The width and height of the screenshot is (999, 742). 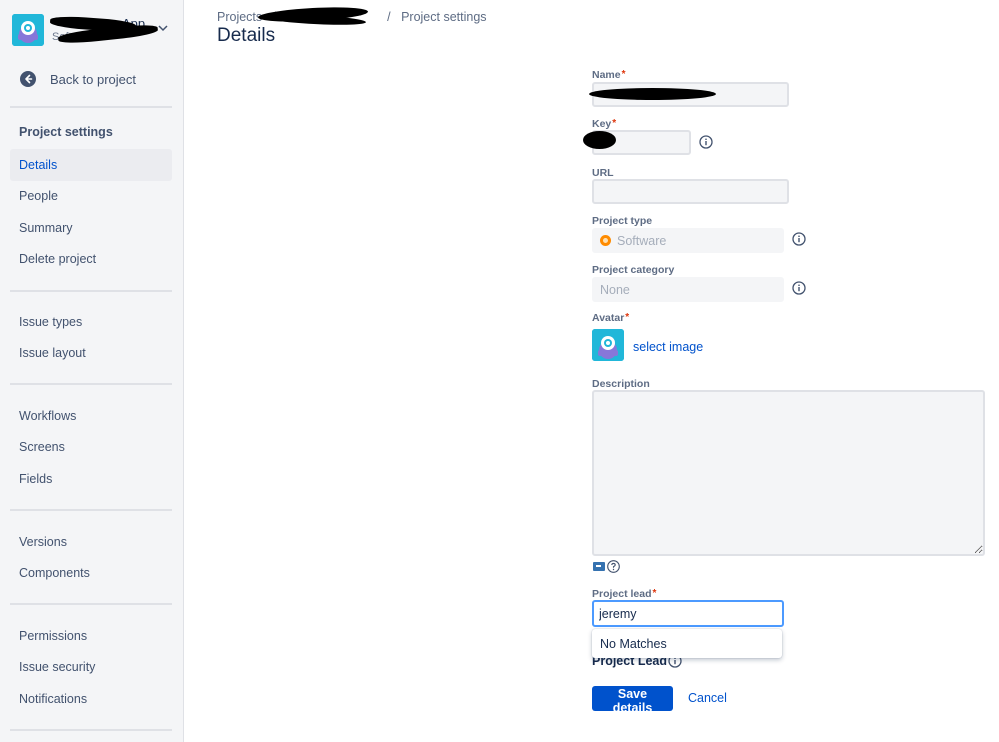 I want to click on sidebar-item-issue-layout: Issue layout, so click(x=91, y=353).